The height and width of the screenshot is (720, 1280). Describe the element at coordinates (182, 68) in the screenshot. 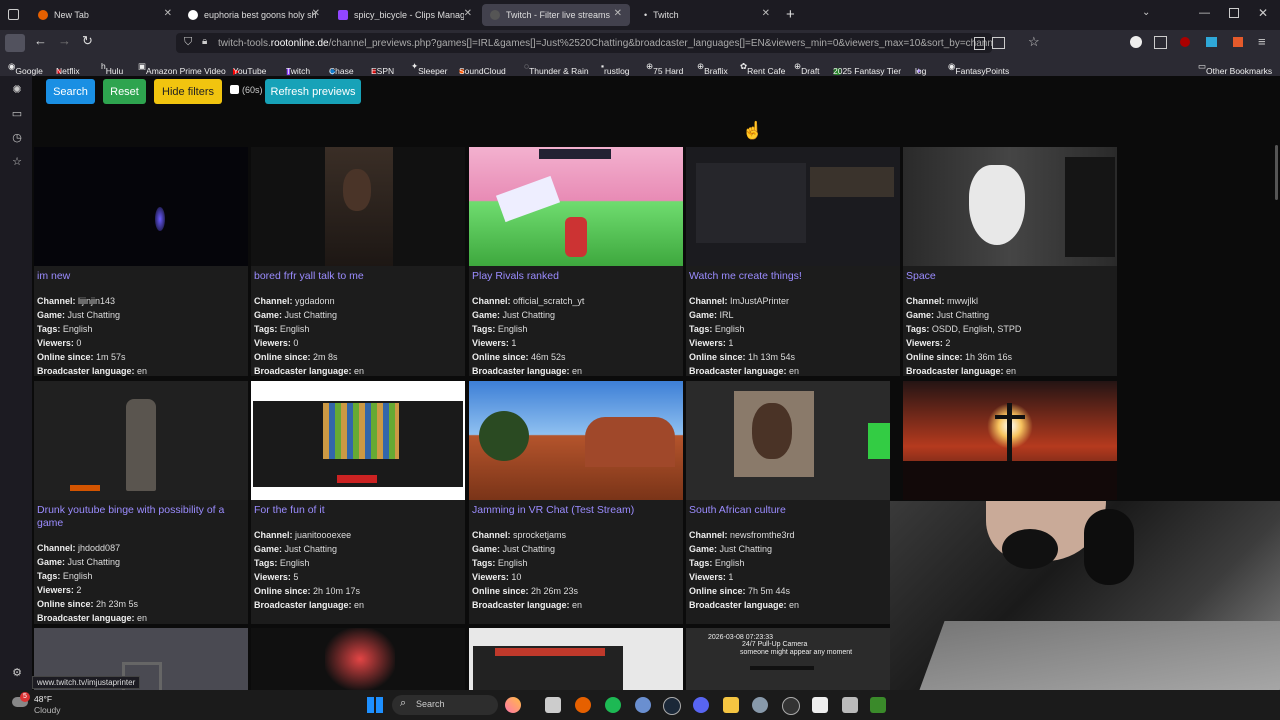

I see `bookmark-amazon: ▣ Amazon Prime Video` at that location.